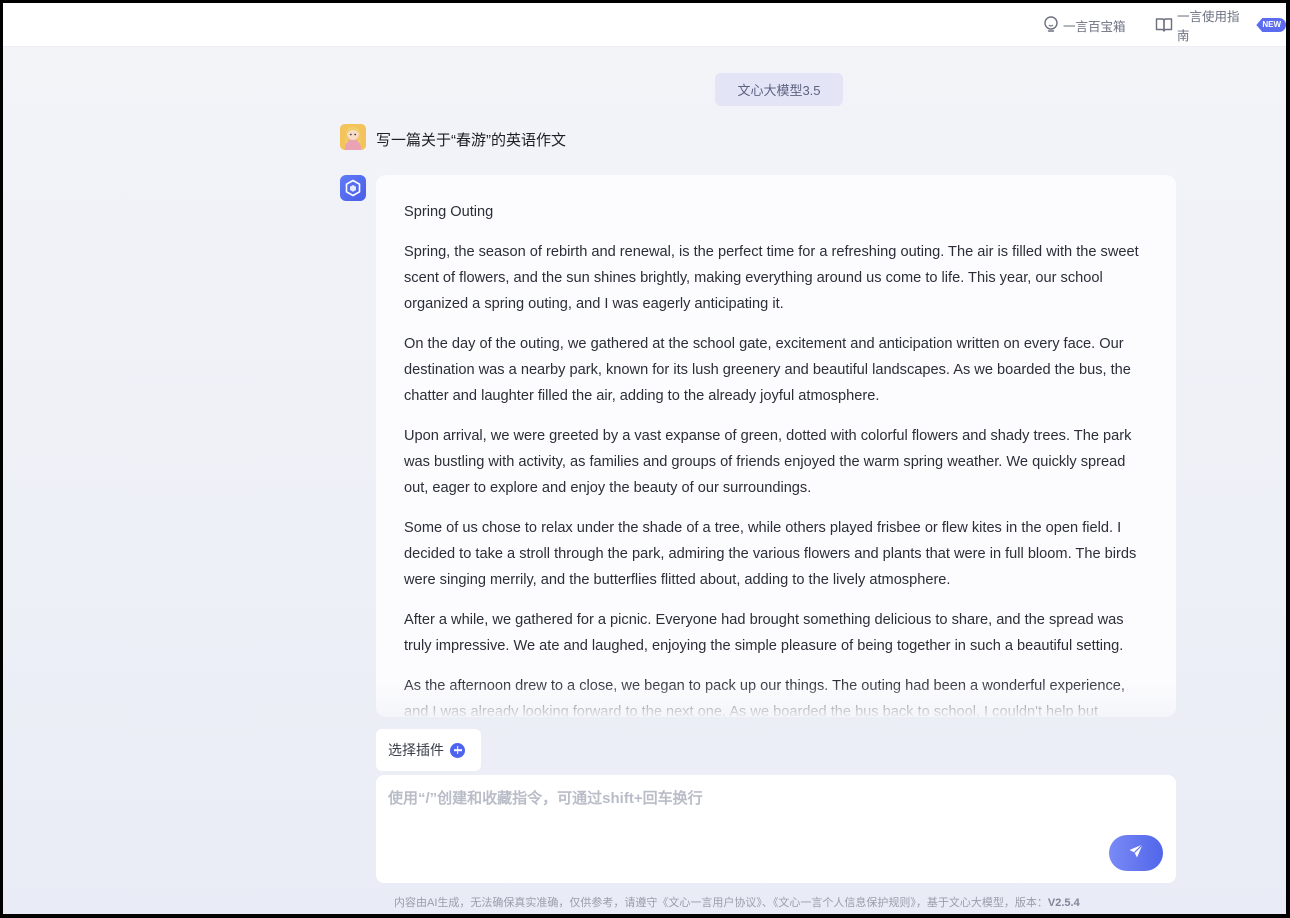  I want to click on select-plugin-label: 选择插件, so click(416, 750).